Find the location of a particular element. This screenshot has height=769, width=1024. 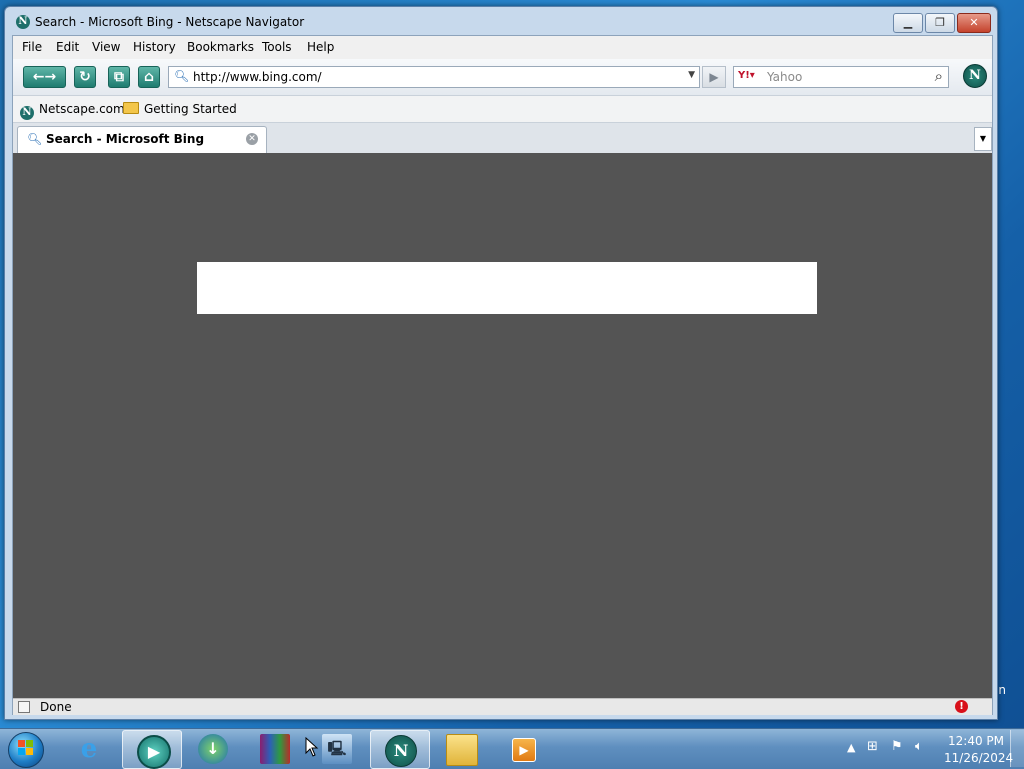

go-arrow-icon: ▶ is located at coordinates (714, 77).